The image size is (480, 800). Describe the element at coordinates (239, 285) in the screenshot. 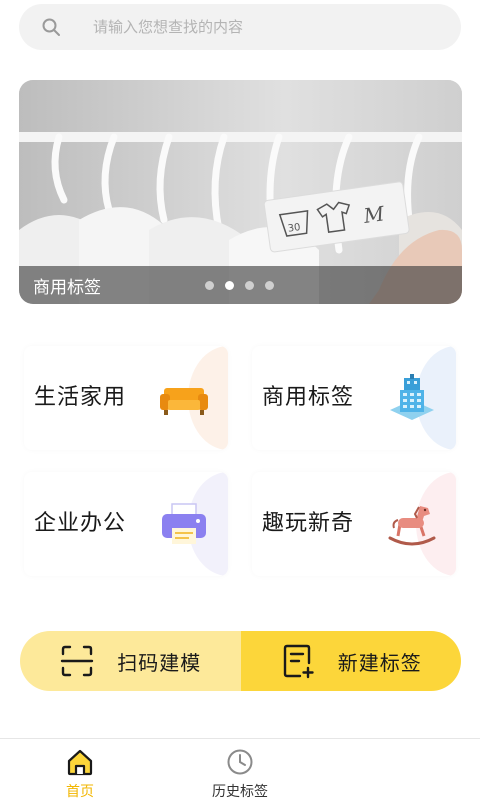

I see `carousel-indicator` at that location.